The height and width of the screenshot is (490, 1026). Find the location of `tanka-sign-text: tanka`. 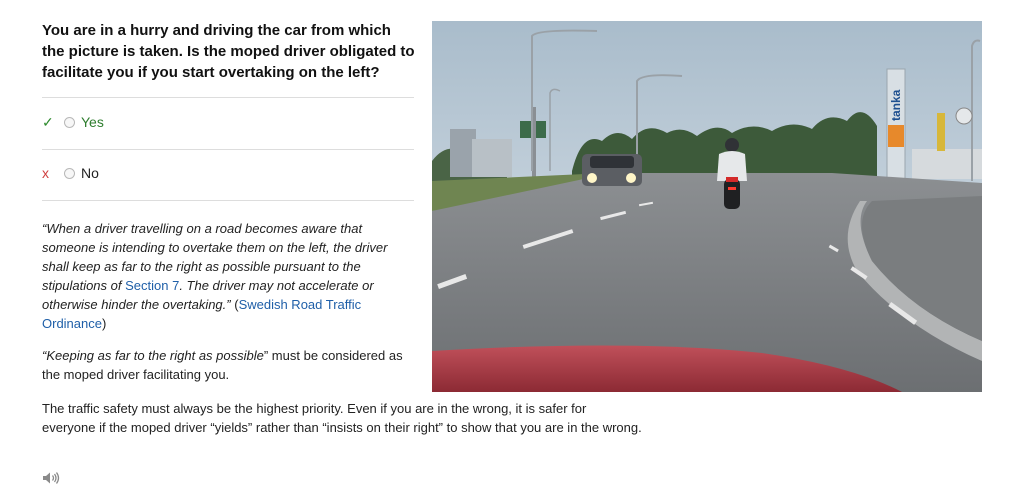

tanka-sign-text: tanka is located at coordinates (896, 105).